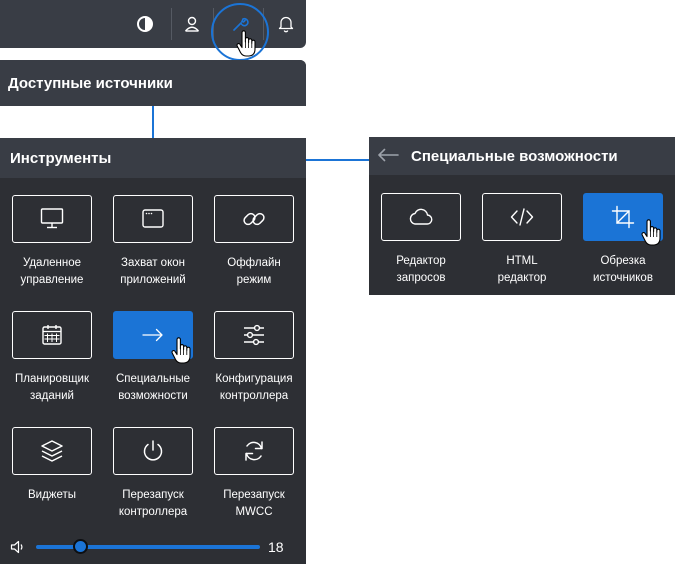 This screenshot has height=564, width=693. What do you see at coordinates (80, 546) in the screenshot?
I see `volume-slider-knob` at bounding box center [80, 546].